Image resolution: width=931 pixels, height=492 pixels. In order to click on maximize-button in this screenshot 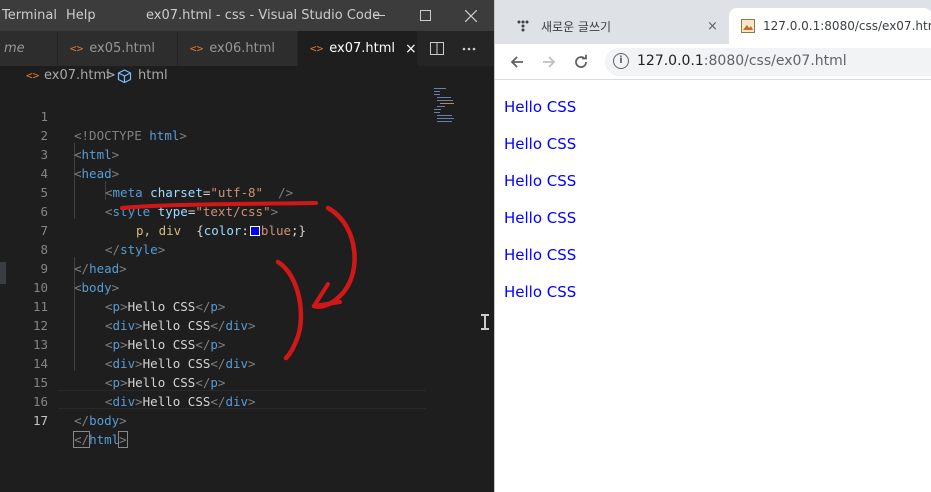, I will do `click(425, 15)`.